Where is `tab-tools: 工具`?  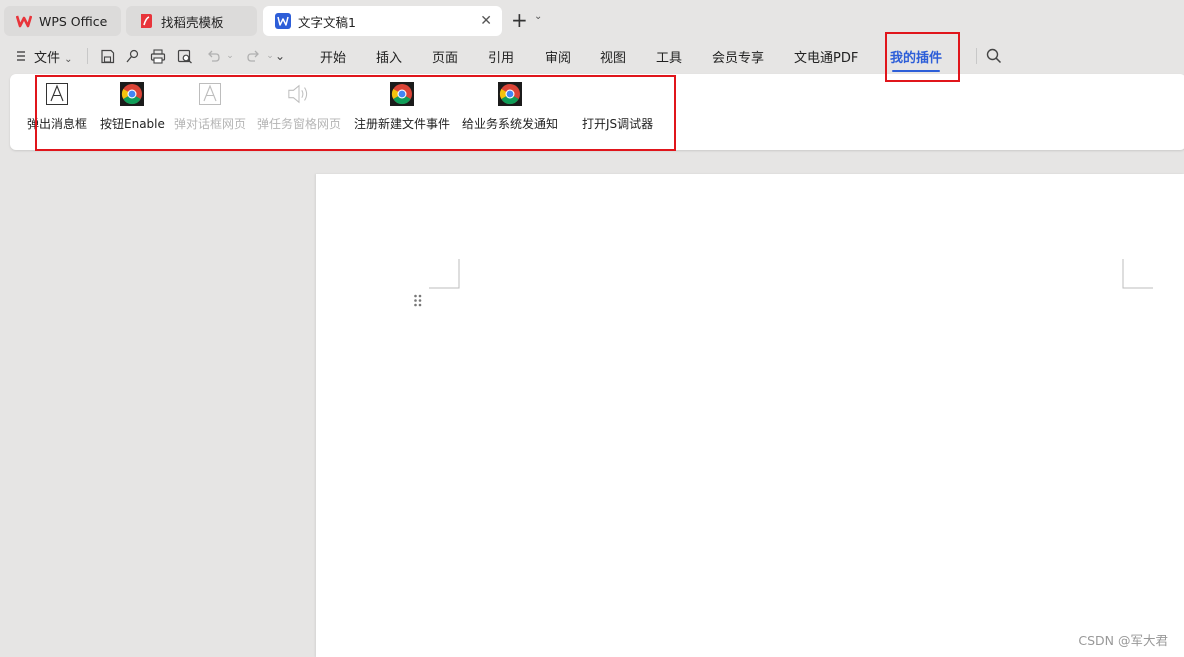
tab-tools: 工具 is located at coordinates (669, 56).